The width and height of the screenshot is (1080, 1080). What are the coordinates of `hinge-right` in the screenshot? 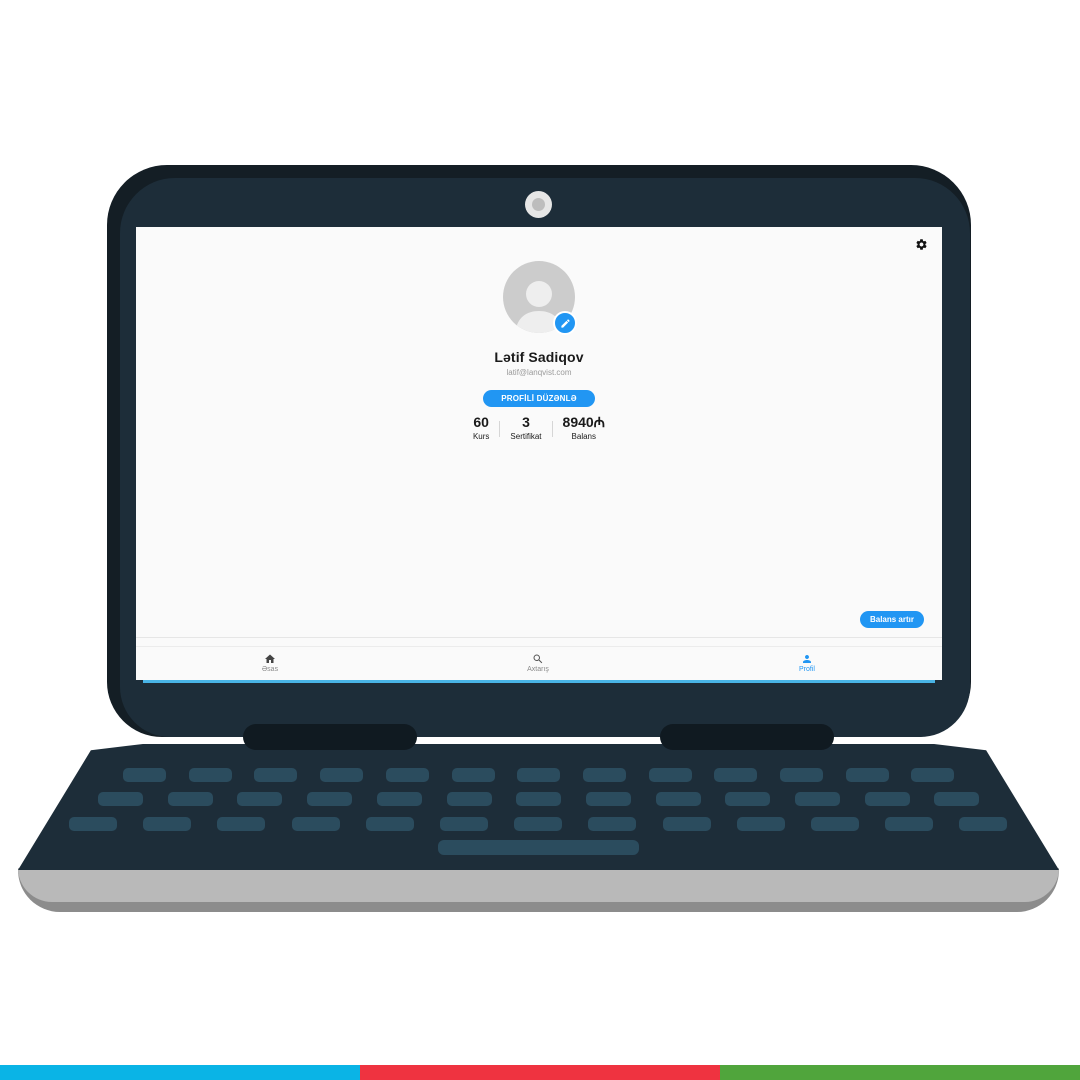 It's located at (747, 737).